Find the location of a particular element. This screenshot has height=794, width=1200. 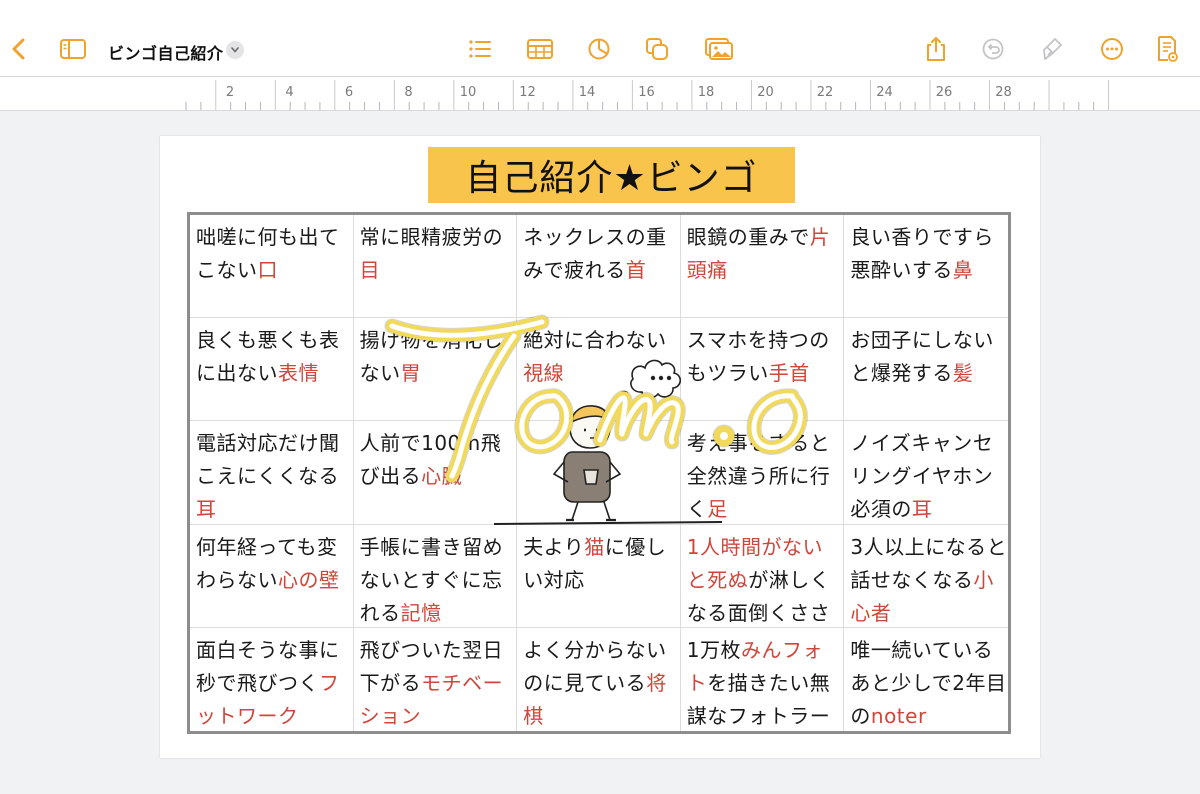

ruler-number: 14 is located at coordinates (587, 92).